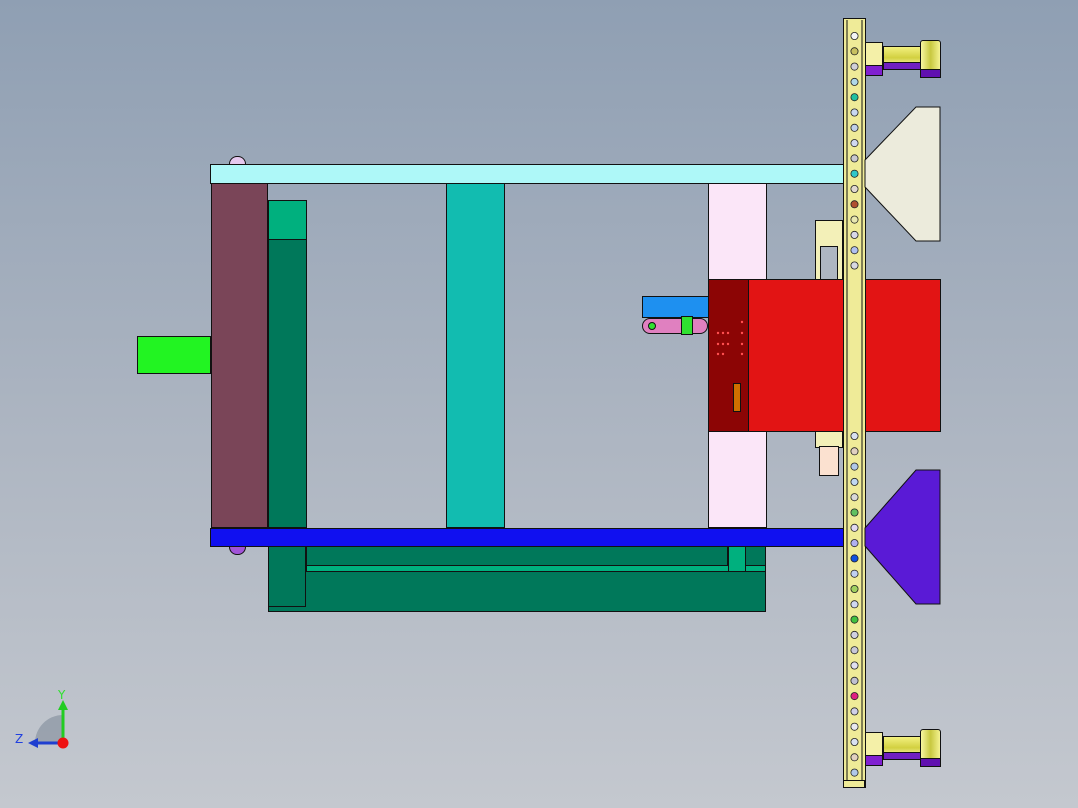  I want to click on top-crossbar, so click(537, 174).